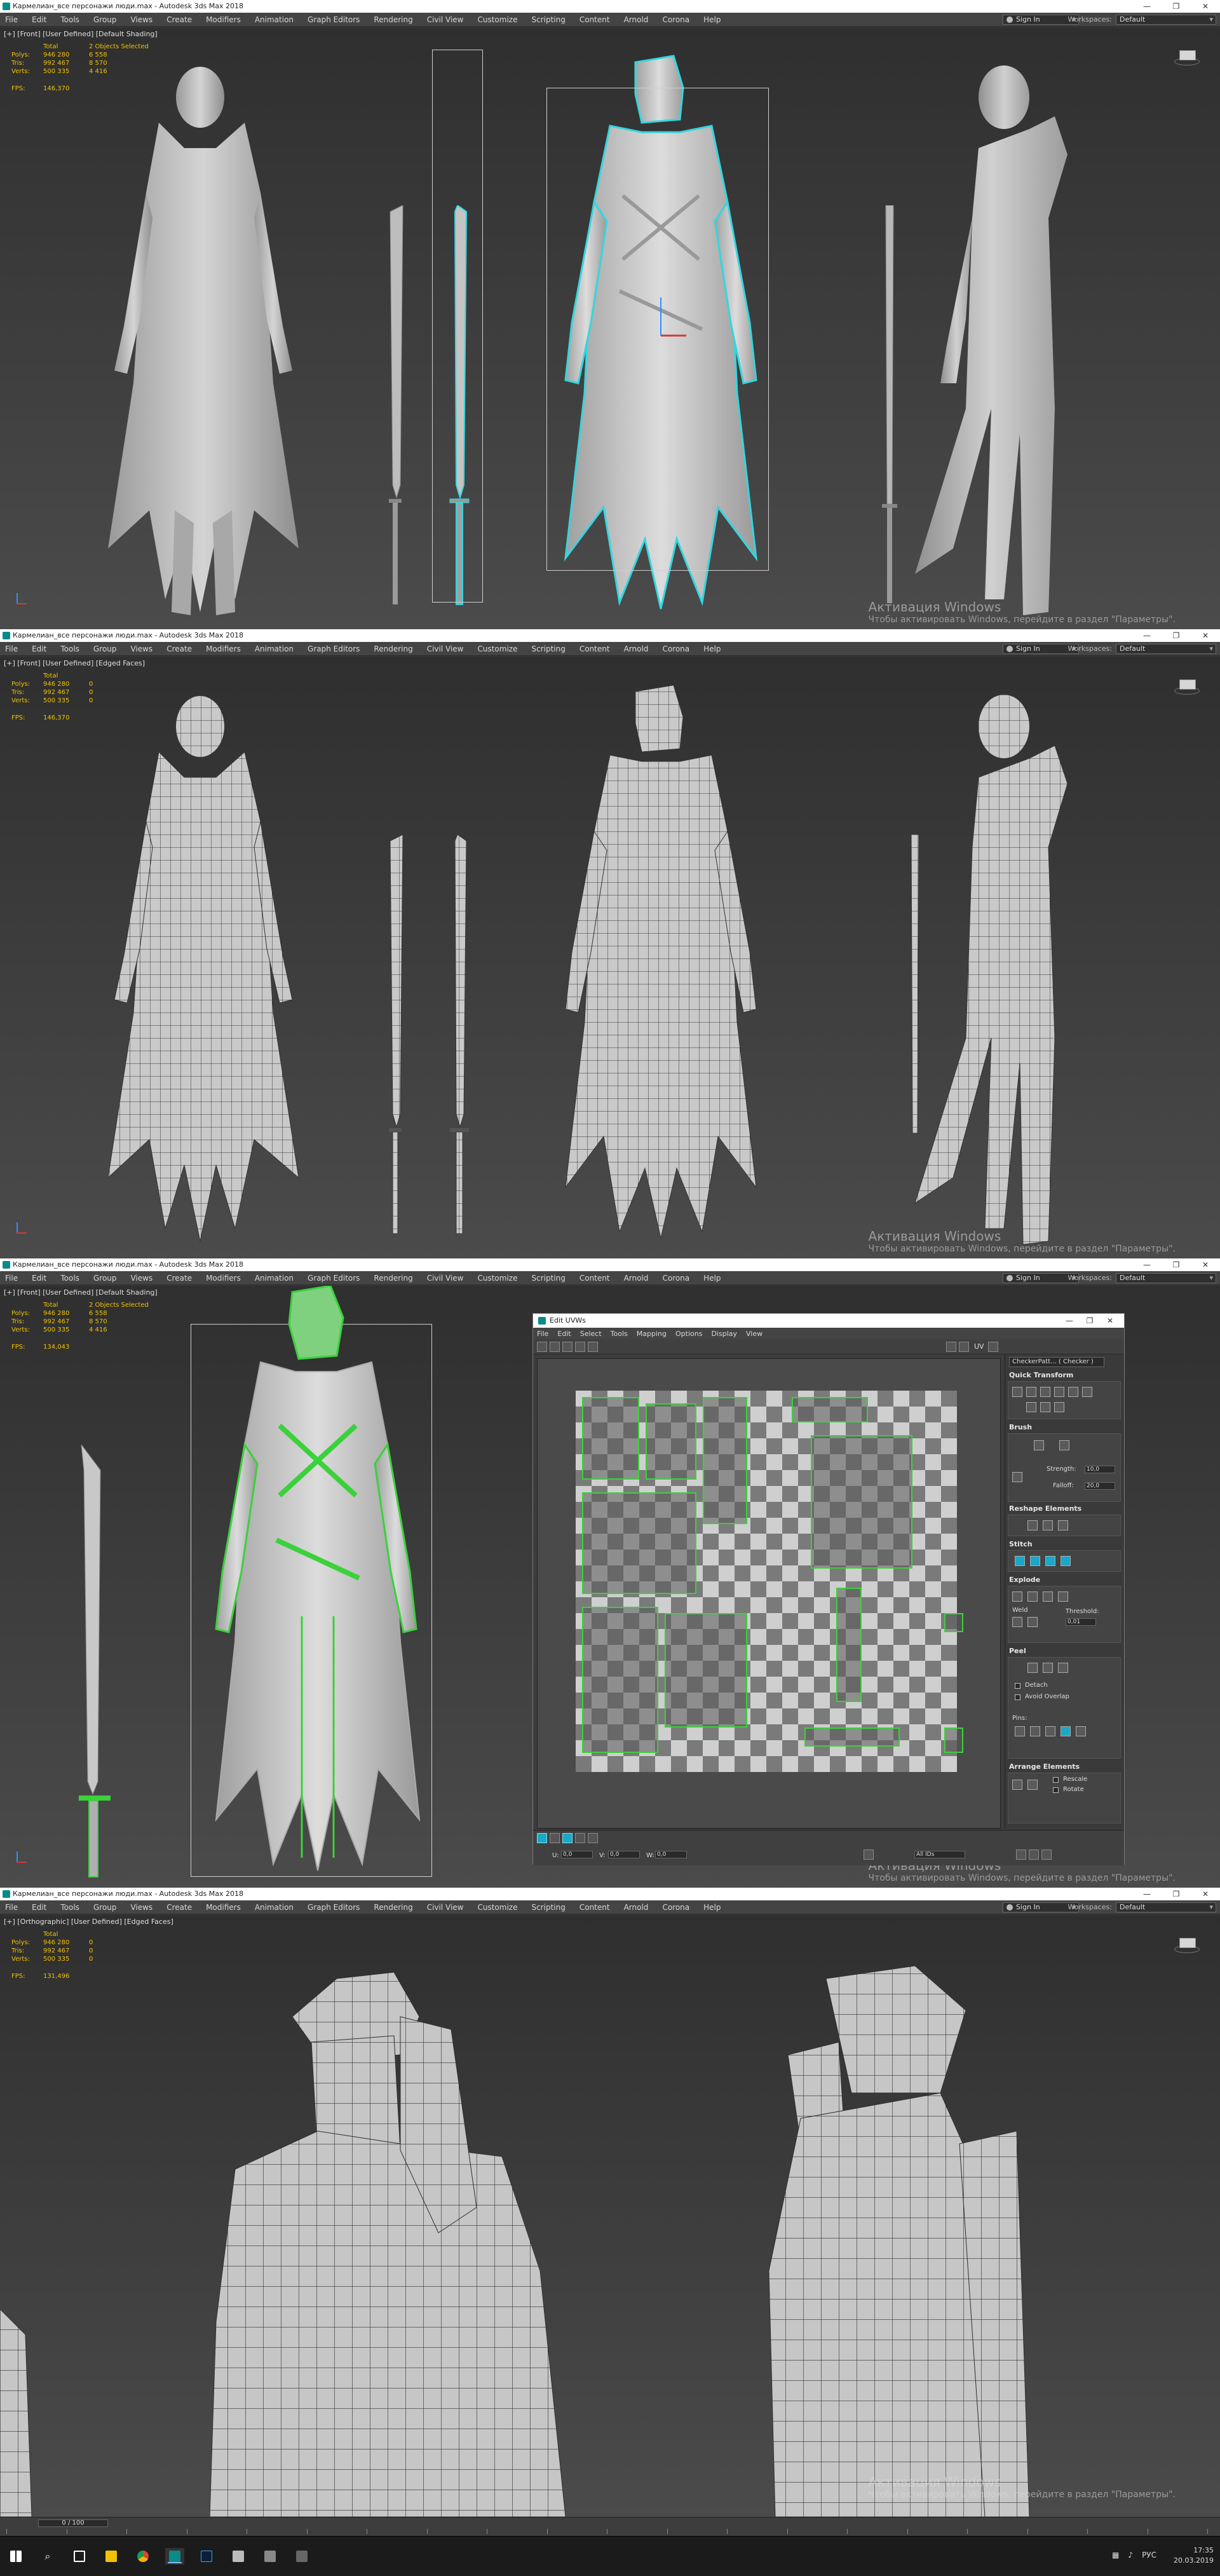 Image resolution: width=1220 pixels, height=2576 pixels. What do you see at coordinates (111, 2556) in the screenshot?
I see `taskbar-explorer` at bounding box center [111, 2556].